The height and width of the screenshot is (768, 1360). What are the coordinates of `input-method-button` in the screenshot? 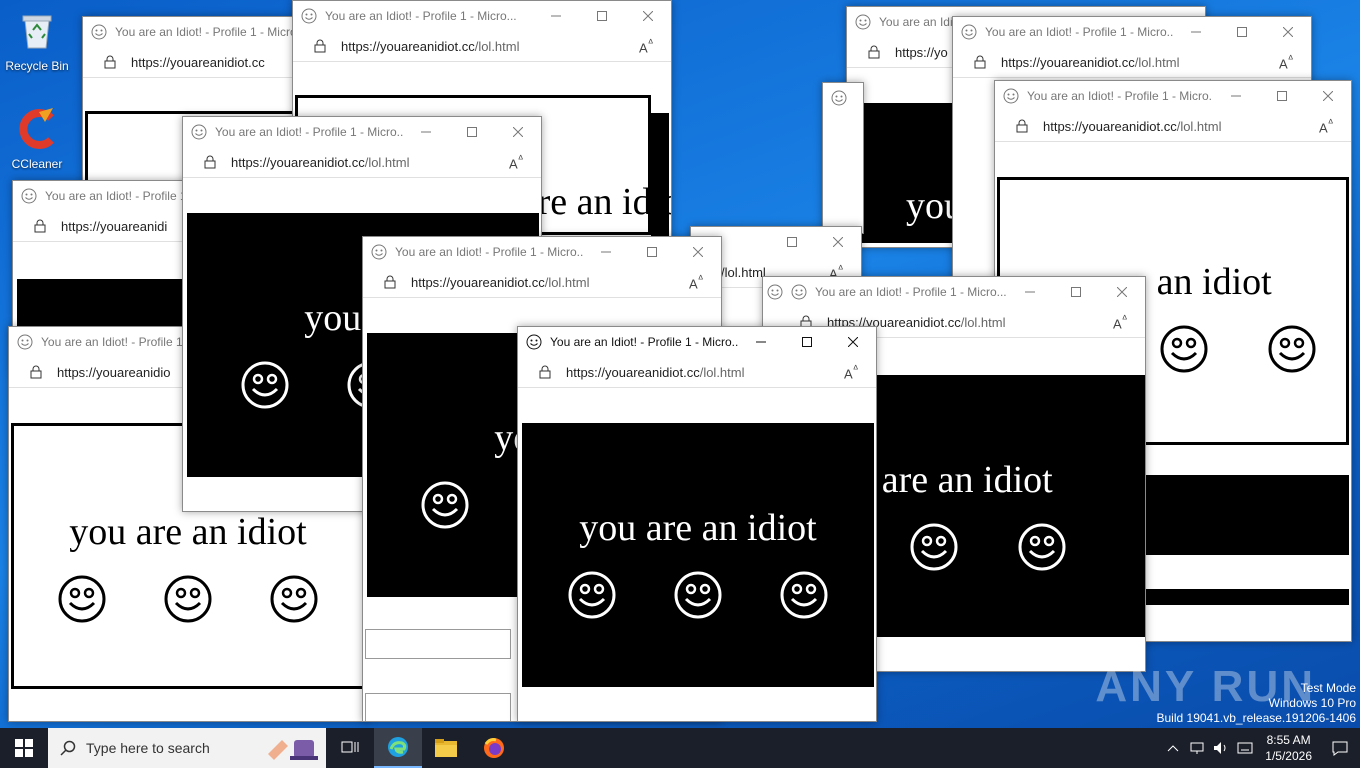 It's located at (1245, 748).